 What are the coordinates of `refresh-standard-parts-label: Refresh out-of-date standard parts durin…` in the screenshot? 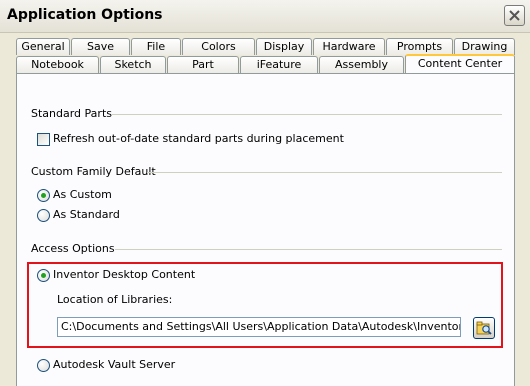 It's located at (198, 138).